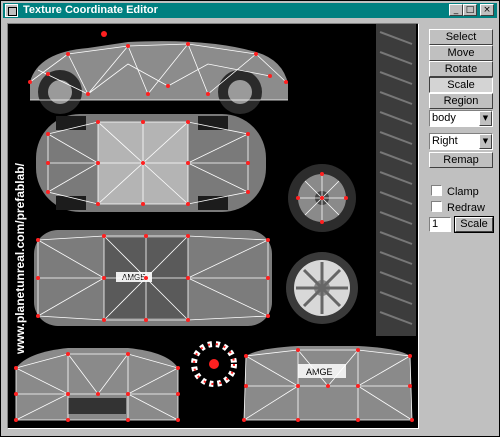 The image size is (500, 437). What do you see at coordinates (461, 85) in the screenshot?
I see `scale-button: Scale` at bounding box center [461, 85].